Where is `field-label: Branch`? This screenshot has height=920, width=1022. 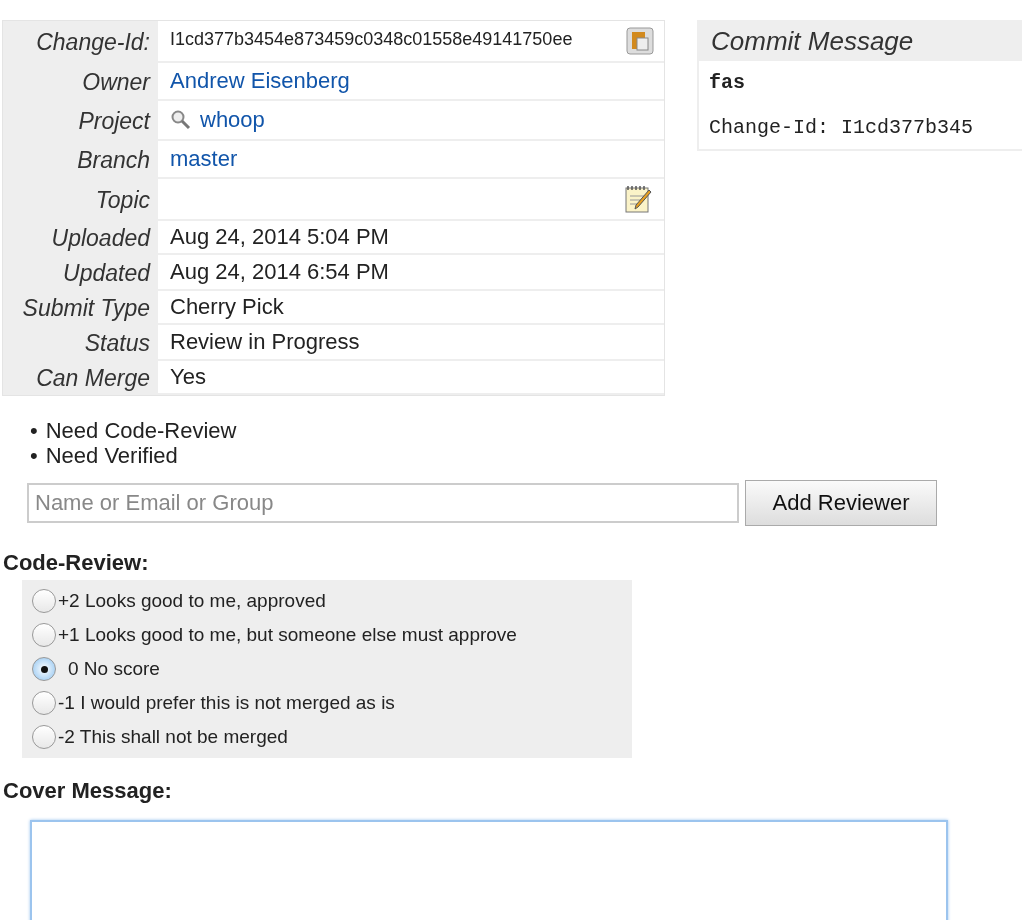
field-label: Branch is located at coordinates (113, 160).